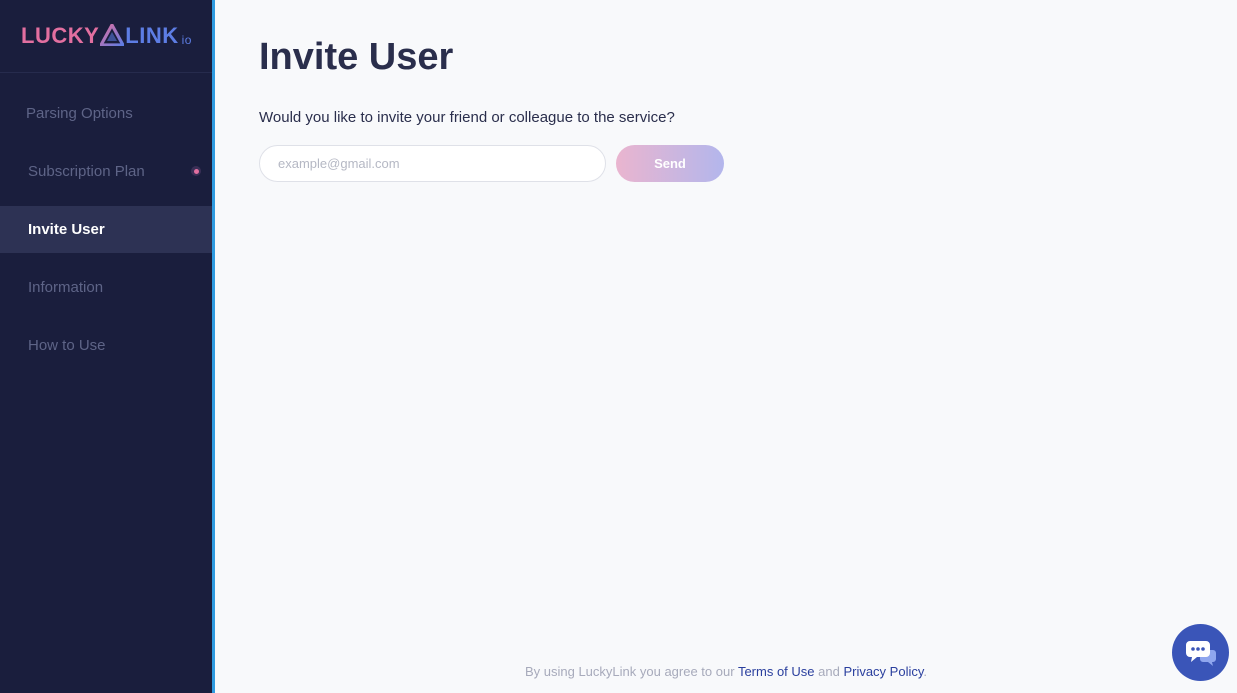  What do you see at coordinates (67, 345) in the screenshot?
I see `sidebar-item-label: How to Use` at bounding box center [67, 345].